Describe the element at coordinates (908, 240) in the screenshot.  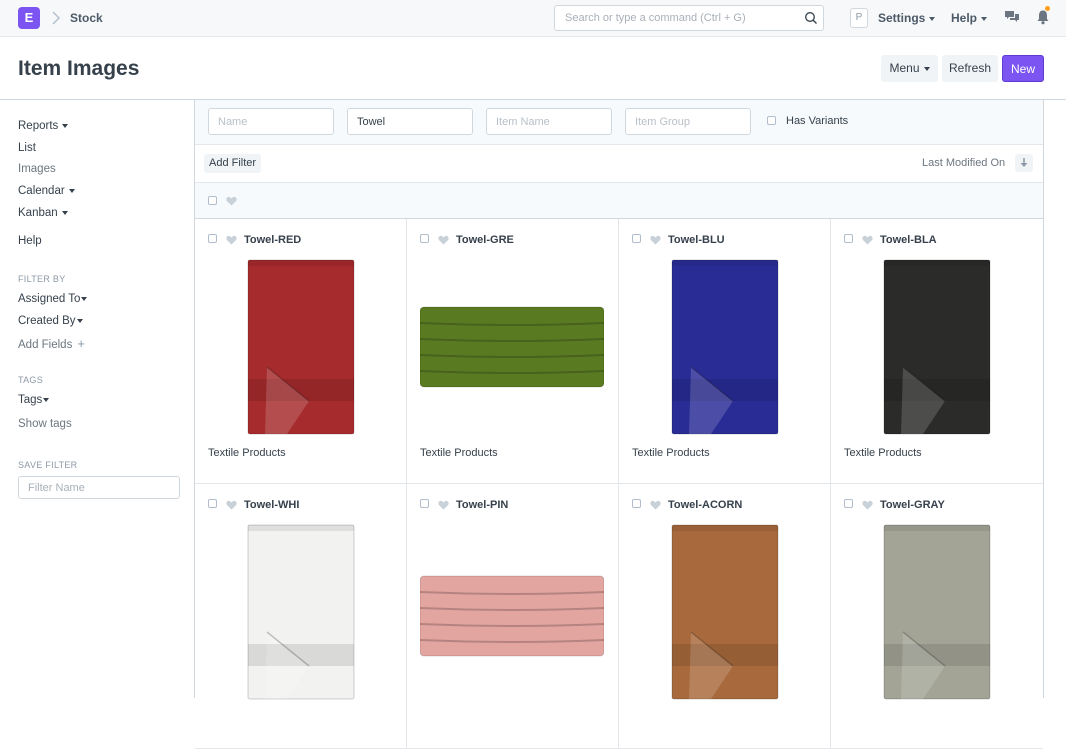
I see `card-title: Towel-BLA` at that location.